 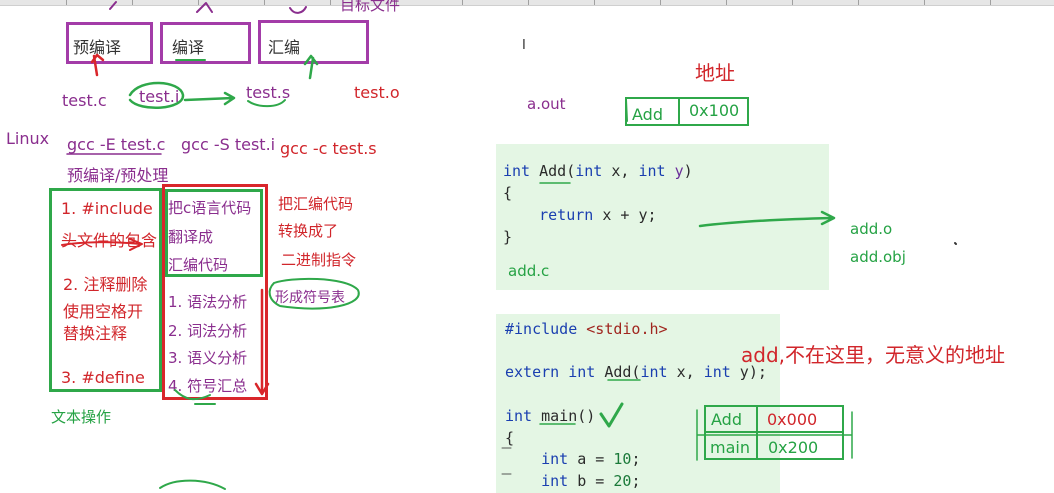 I want to click on arrow-to-add-o, so click(x=767, y=219).